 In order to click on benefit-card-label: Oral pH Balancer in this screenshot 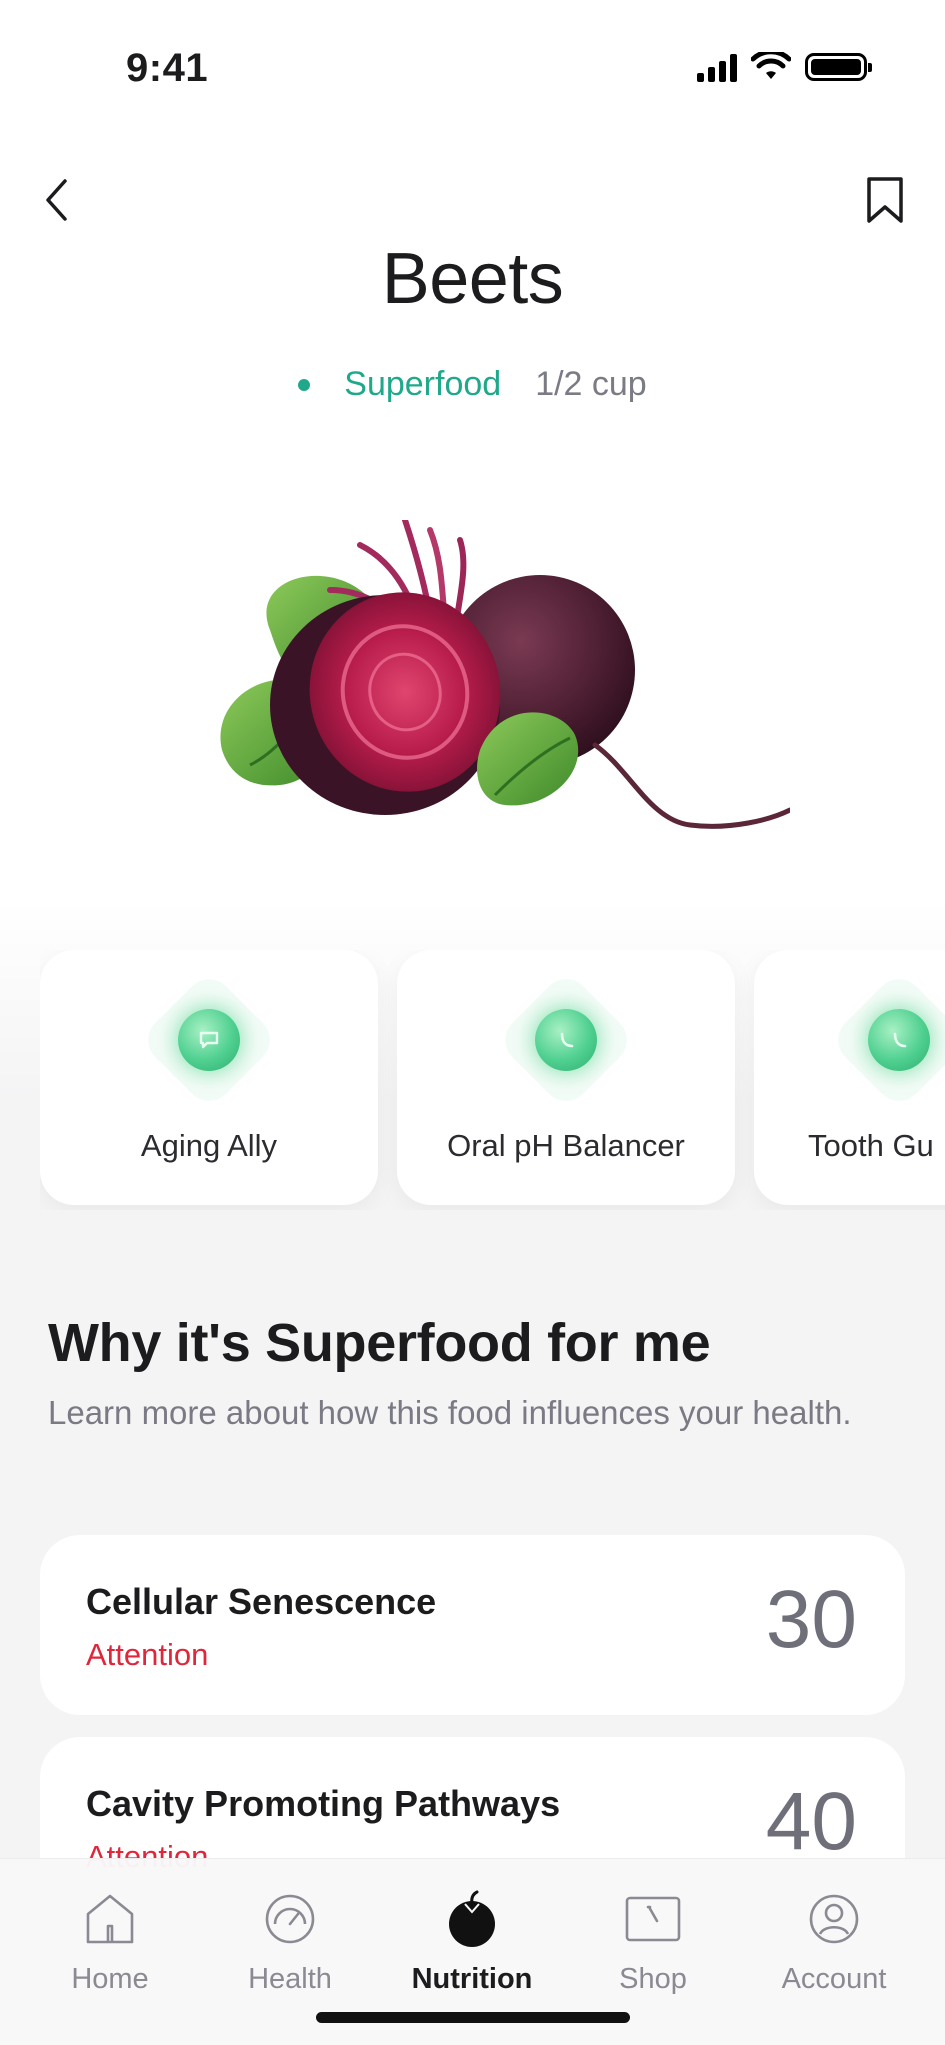, I will do `click(566, 1145)`.